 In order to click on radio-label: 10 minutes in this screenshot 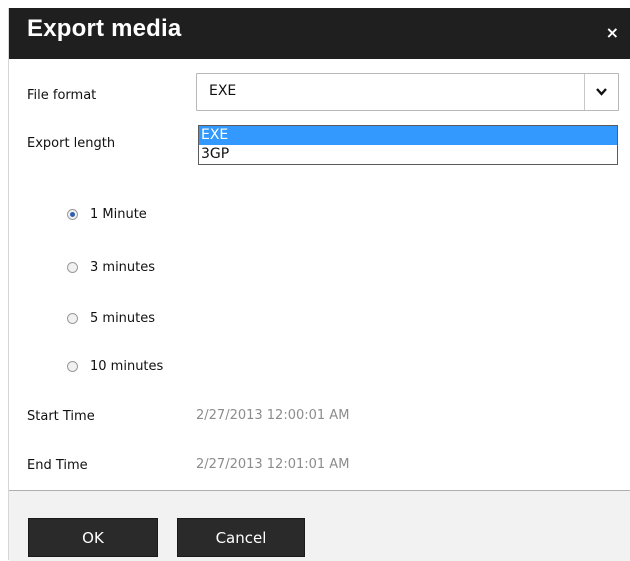, I will do `click(127, 366)`.